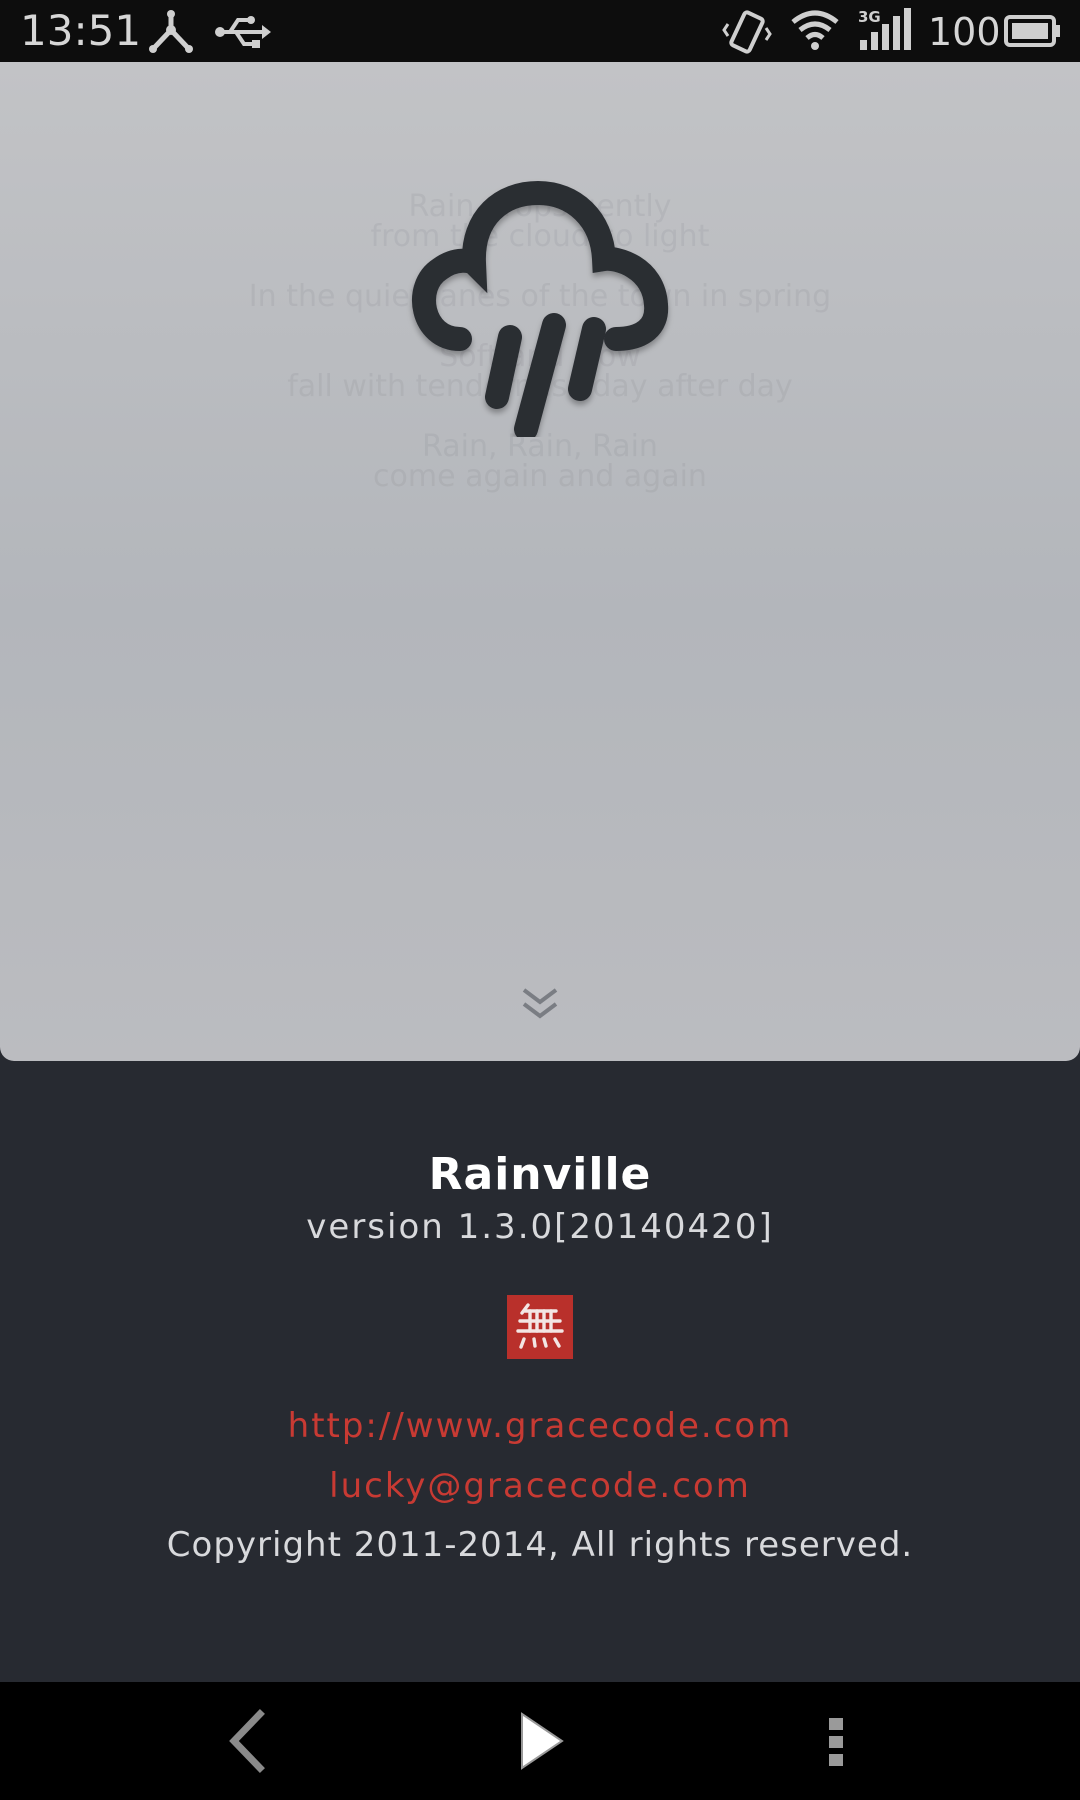  I want to click on status-time: 13:51, so click(81, 30).